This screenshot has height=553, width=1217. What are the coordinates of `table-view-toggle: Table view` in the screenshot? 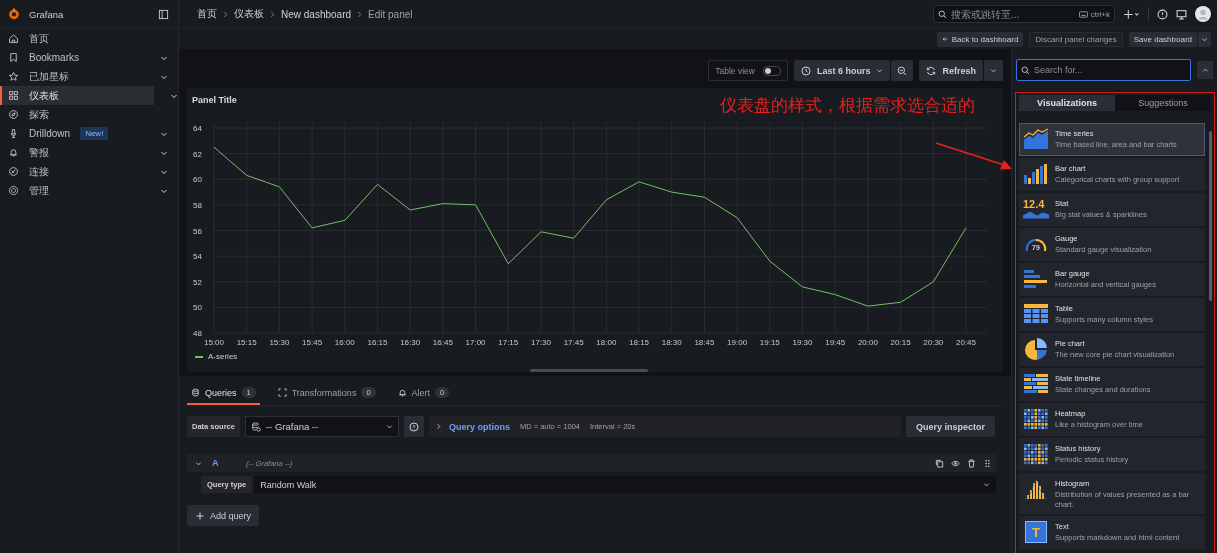 It's located at (748, 70).